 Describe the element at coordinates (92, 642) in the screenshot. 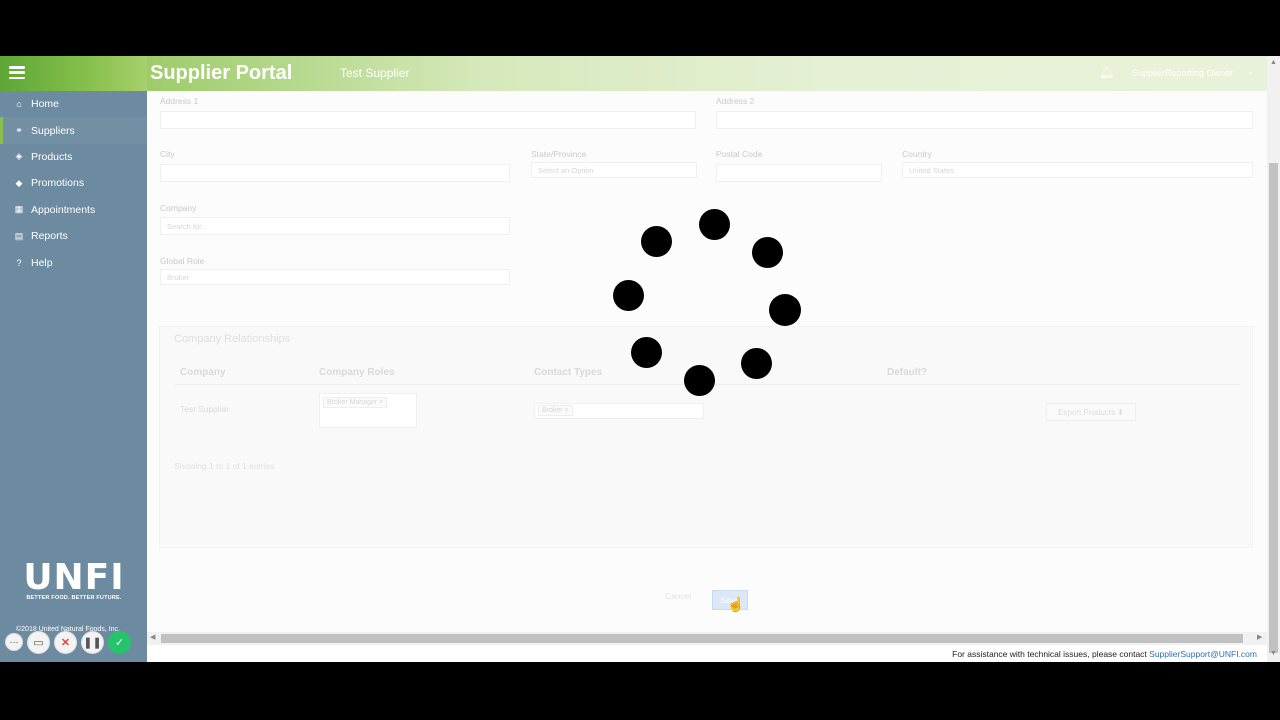

I see `pause-icon: ❚❚` at that location.